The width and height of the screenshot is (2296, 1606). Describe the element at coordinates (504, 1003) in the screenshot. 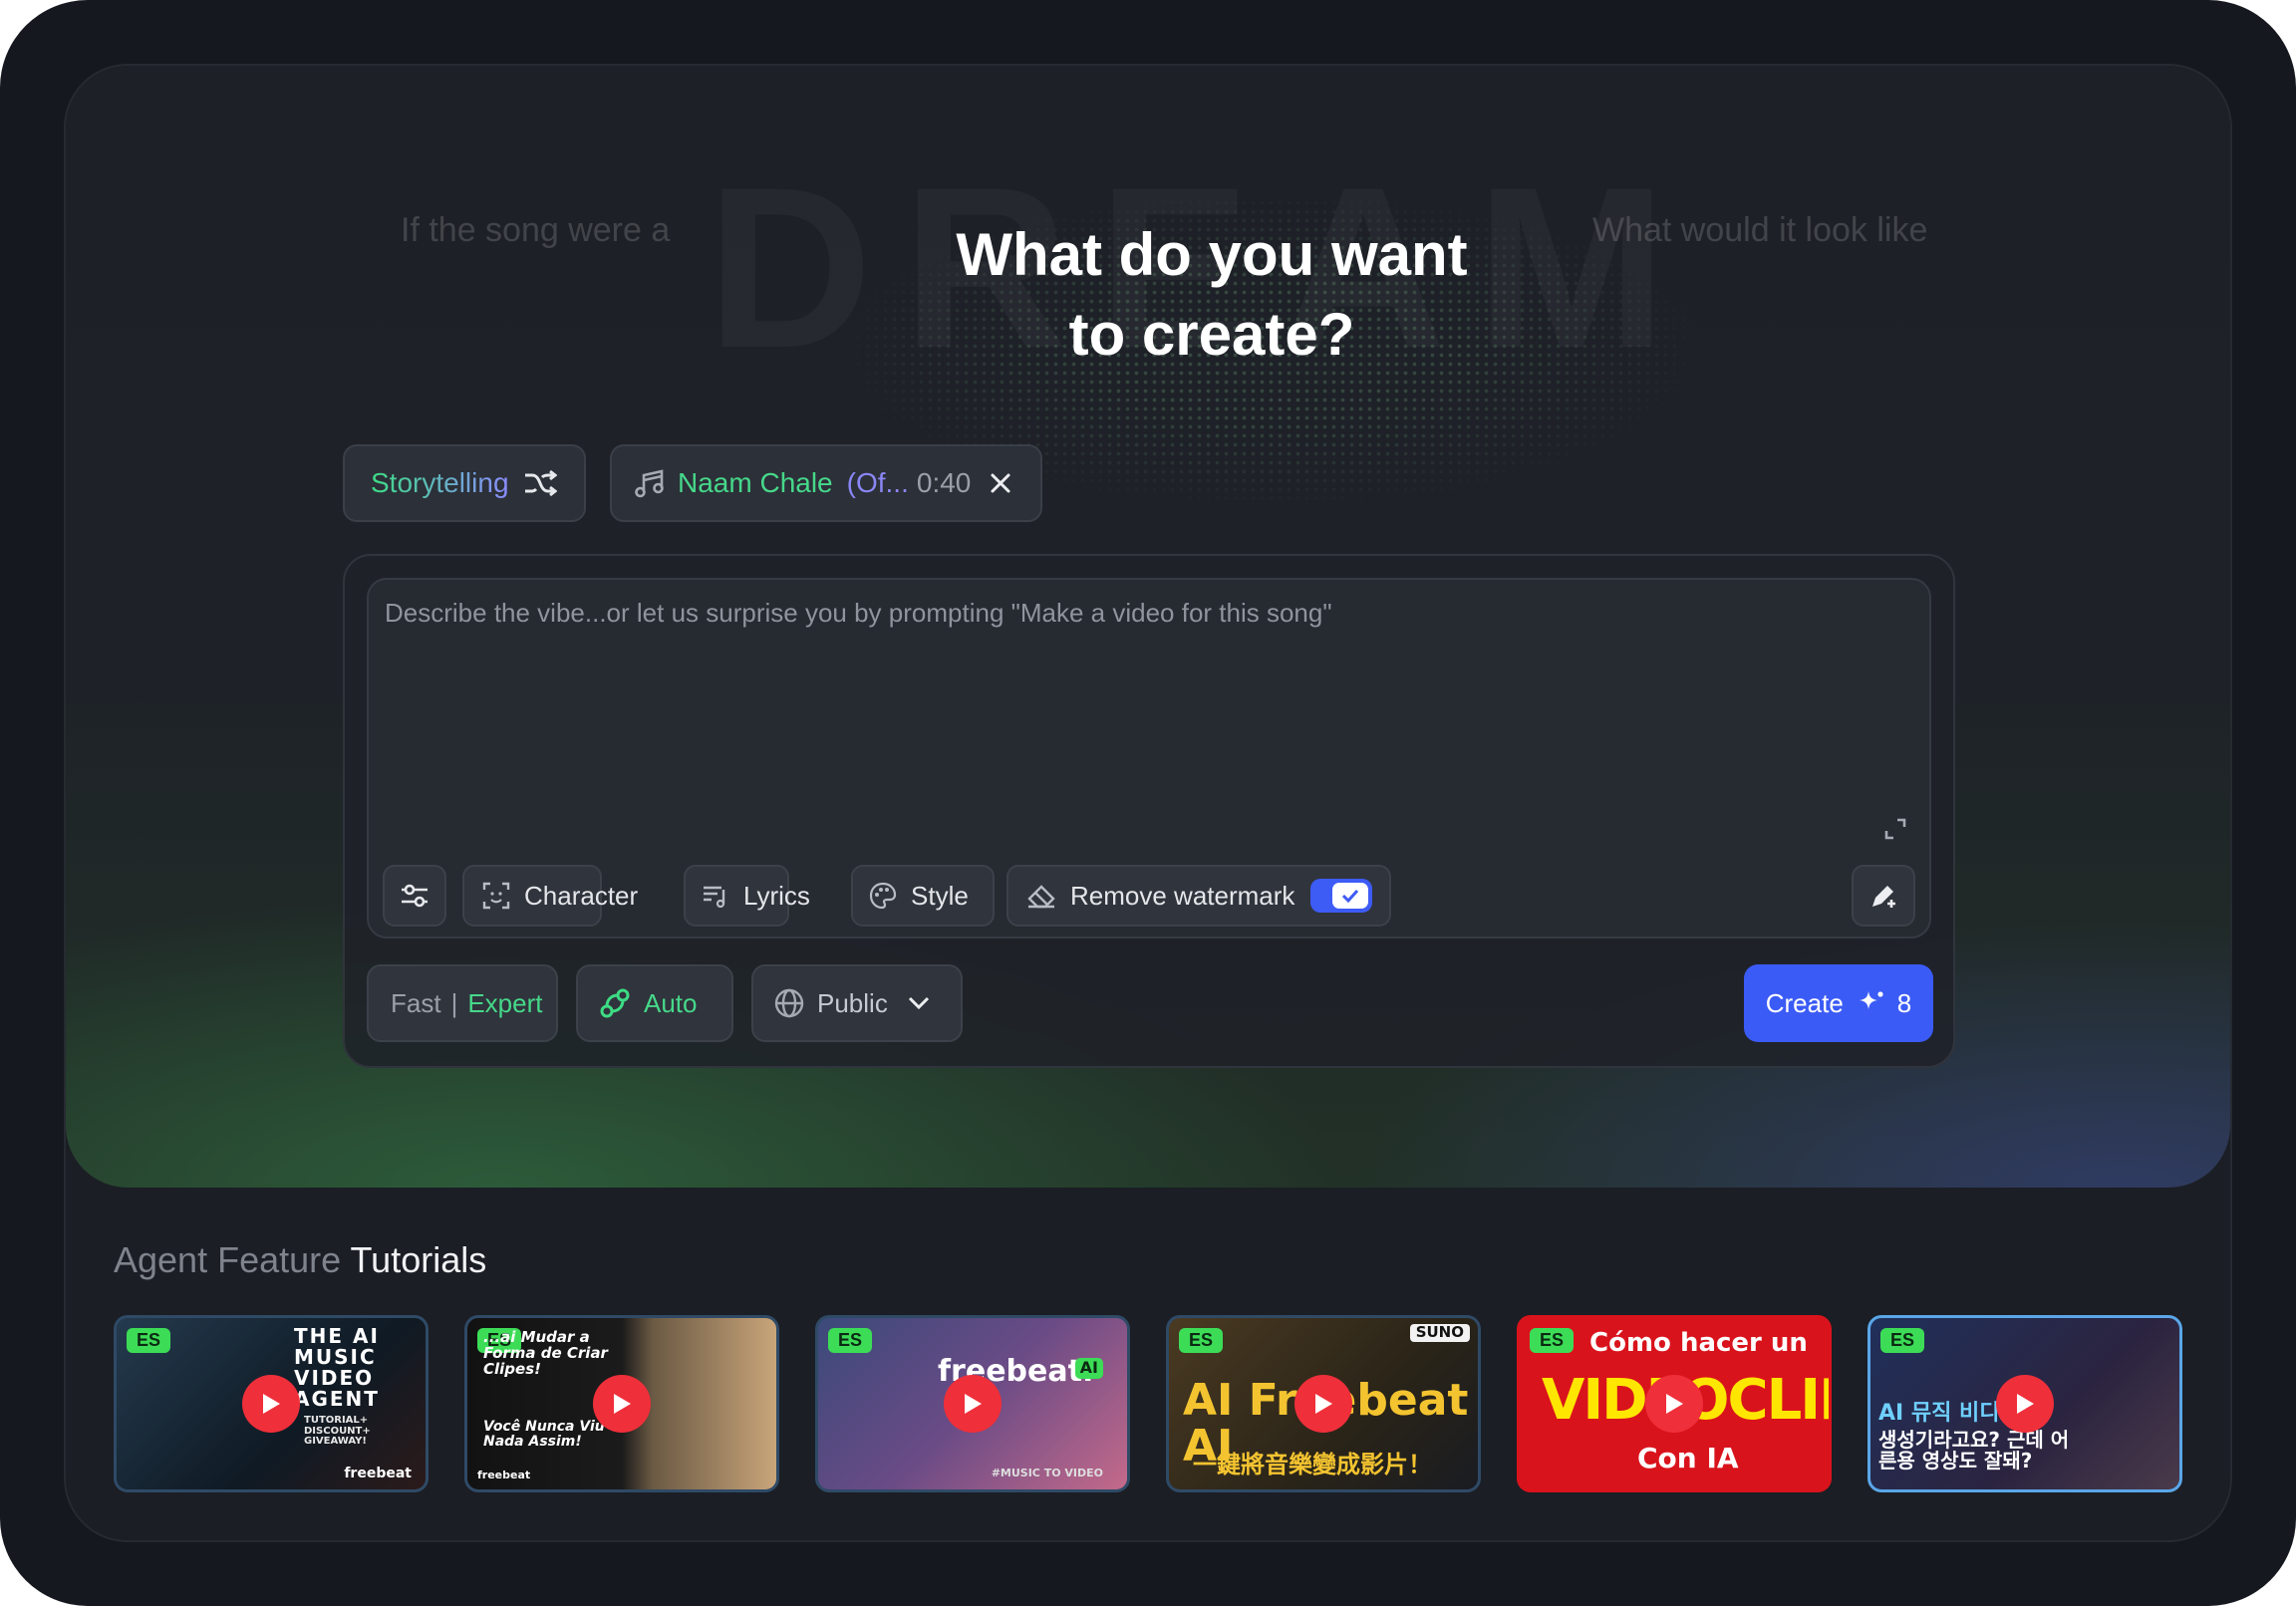

I see `speed-expert-option: Expert` at that location.